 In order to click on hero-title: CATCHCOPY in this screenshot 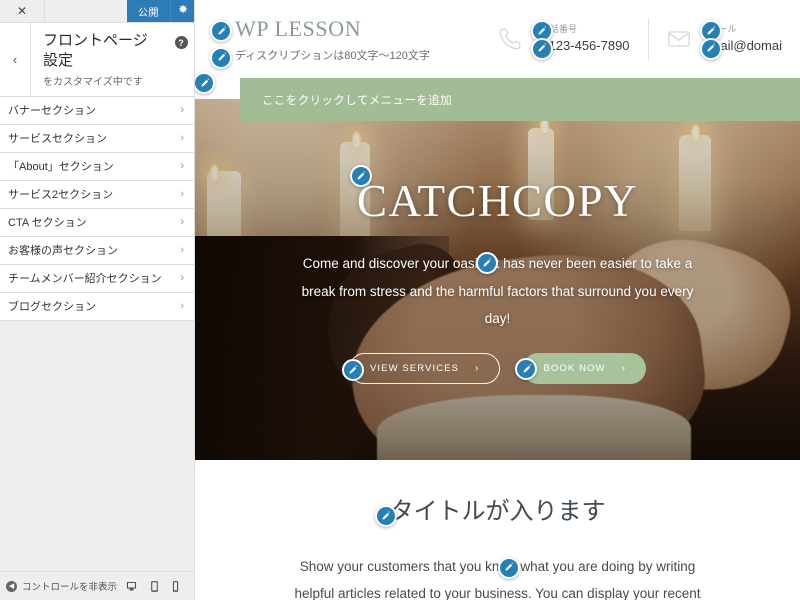, I will do `click(494, 195)`.